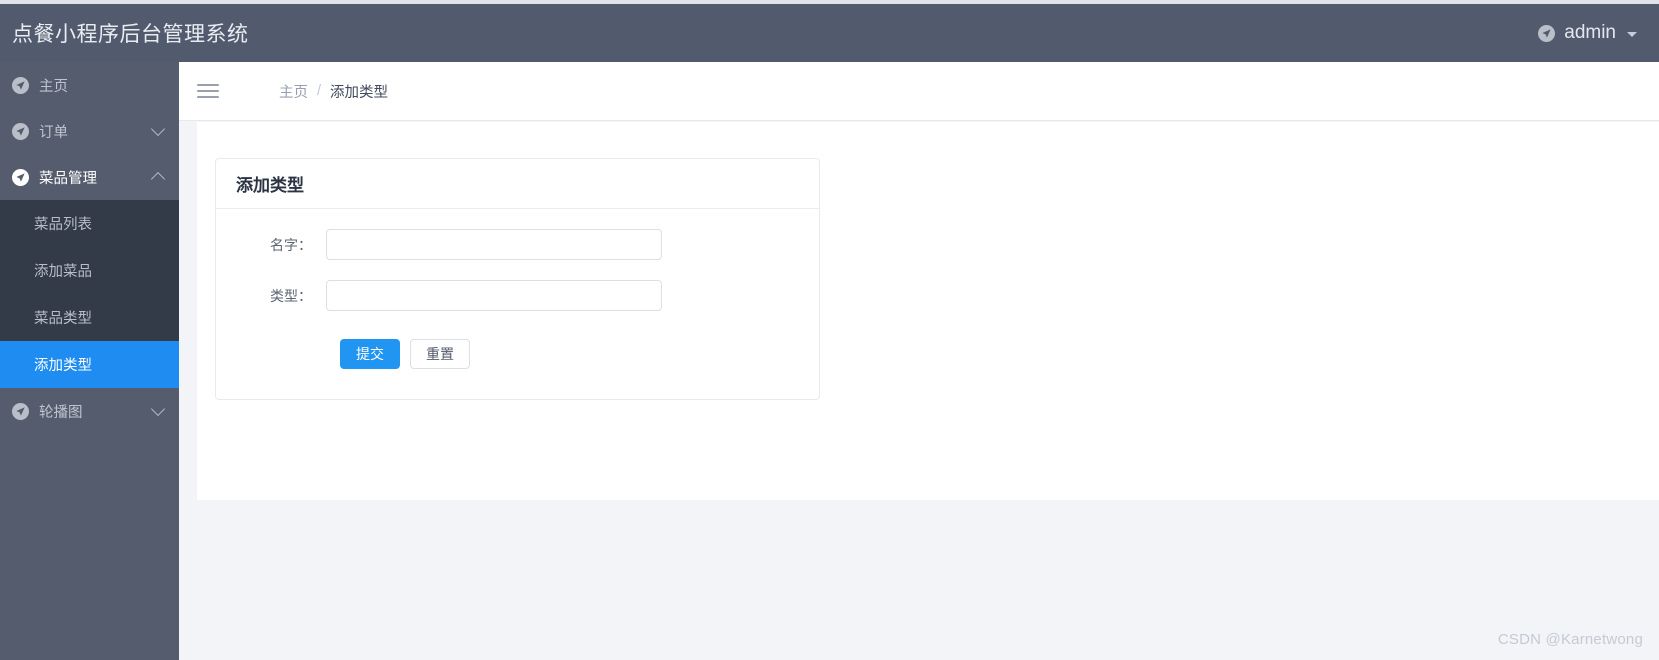  Describe the element at coordinates (829, 33) in the screenshot. I see `app-header: 点餐小程序后台管理系统 admin` at that location.